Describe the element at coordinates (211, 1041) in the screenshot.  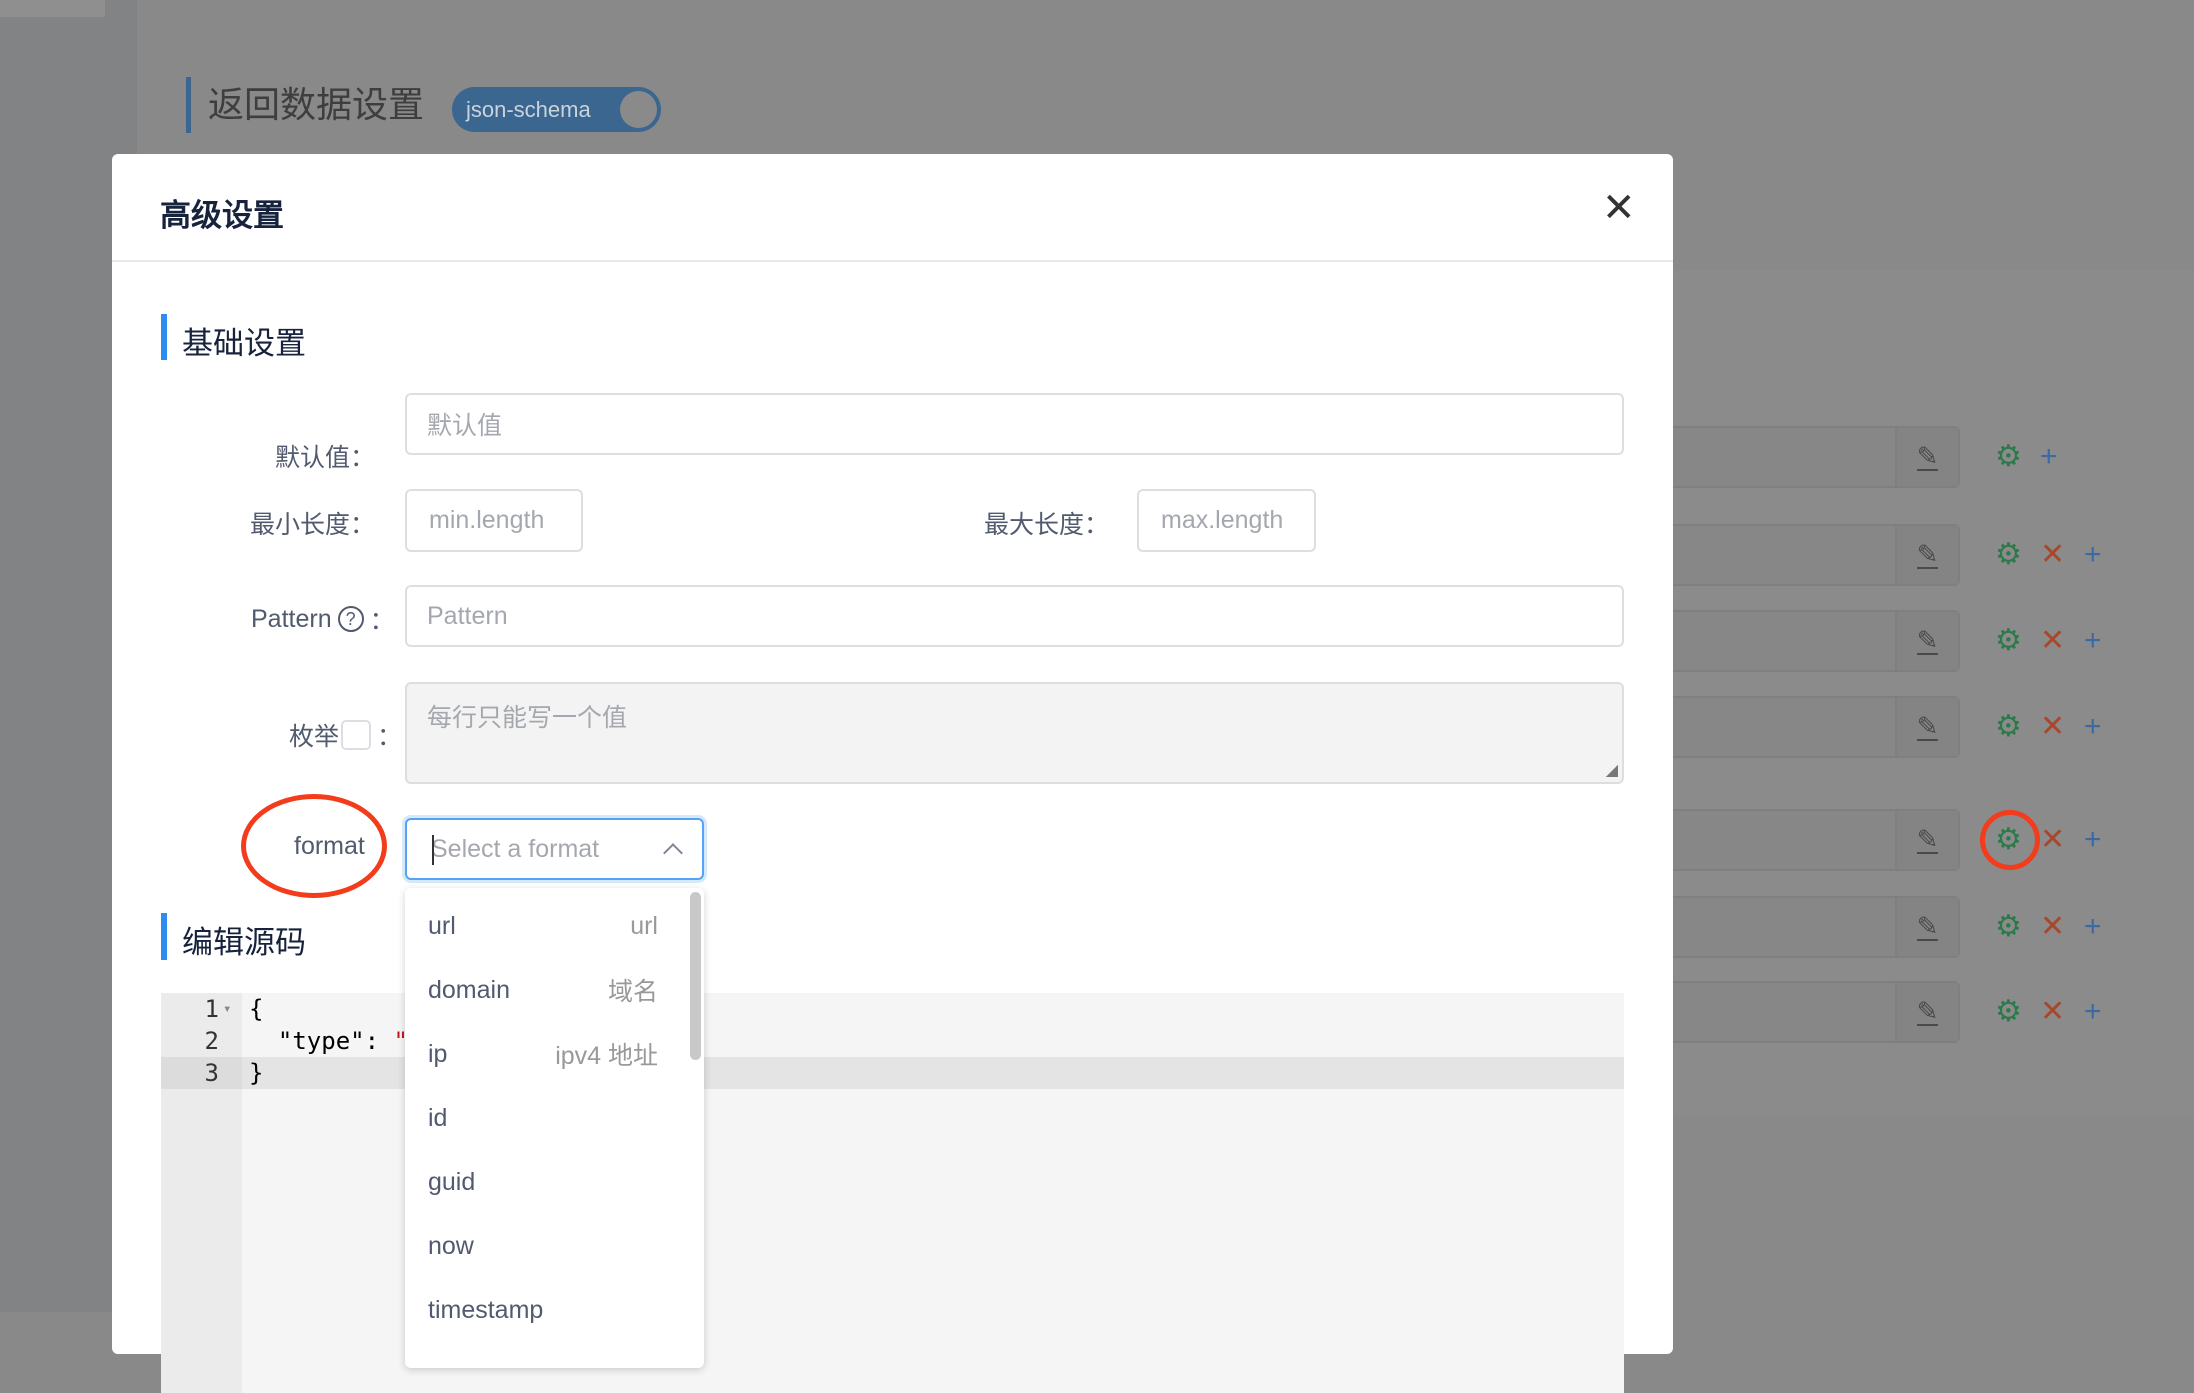
I see `line-number: 2` at that location.